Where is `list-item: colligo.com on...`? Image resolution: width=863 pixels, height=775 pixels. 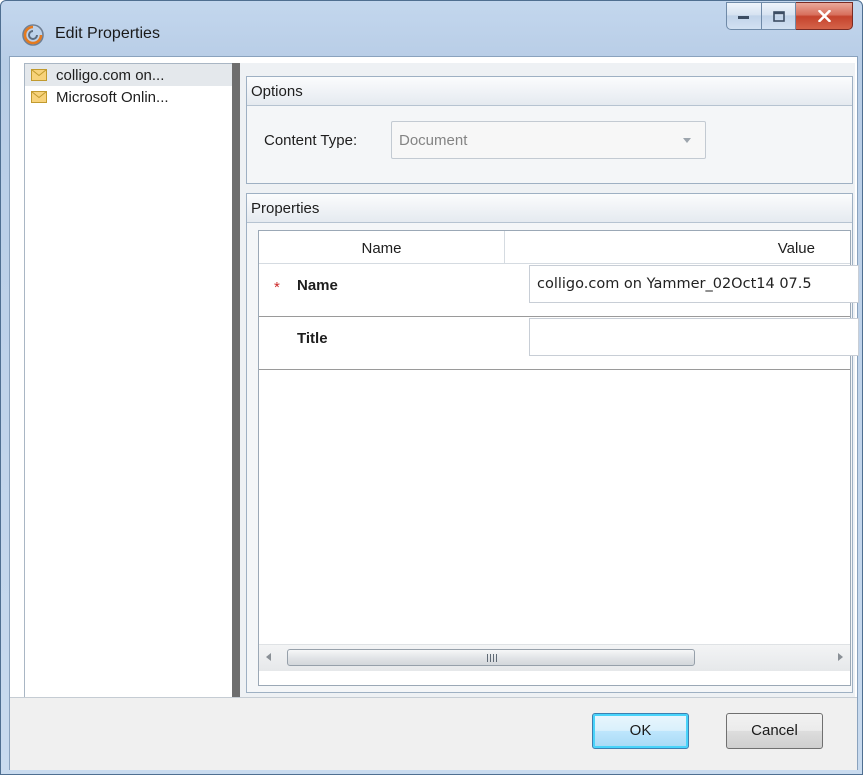 list-item: colligo.com on... is located at coordinates (128, 75).